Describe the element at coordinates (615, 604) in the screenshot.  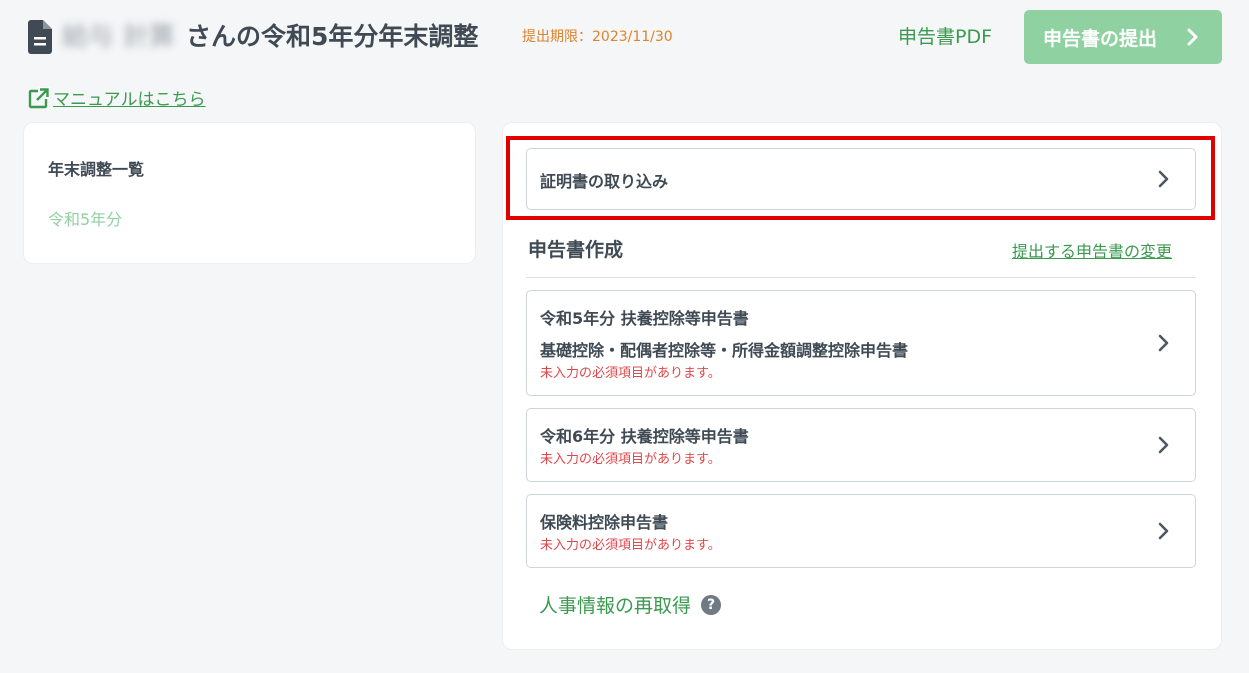
I see `refetch-hr-info-link: 人事情報の再取得` at that location.